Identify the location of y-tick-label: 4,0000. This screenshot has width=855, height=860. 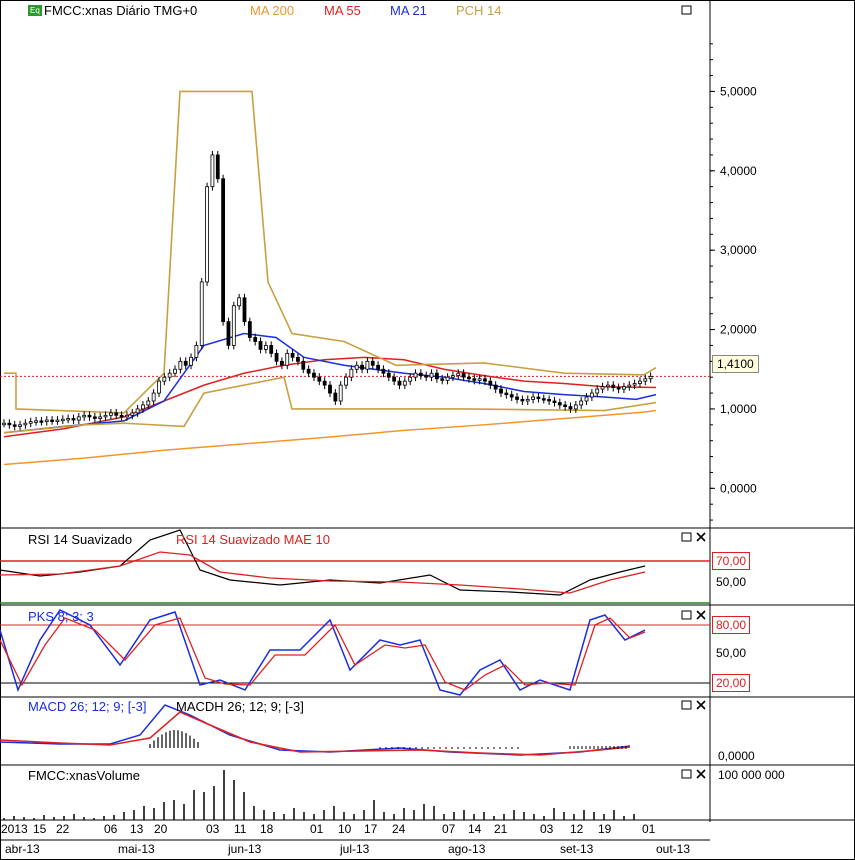
(738, 171).